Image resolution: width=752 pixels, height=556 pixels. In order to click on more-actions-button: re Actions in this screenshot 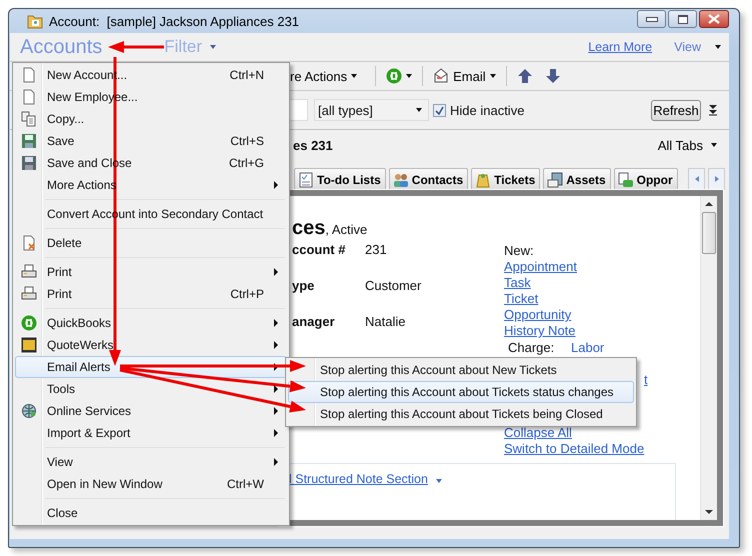, I will do `click(326, 76)`.